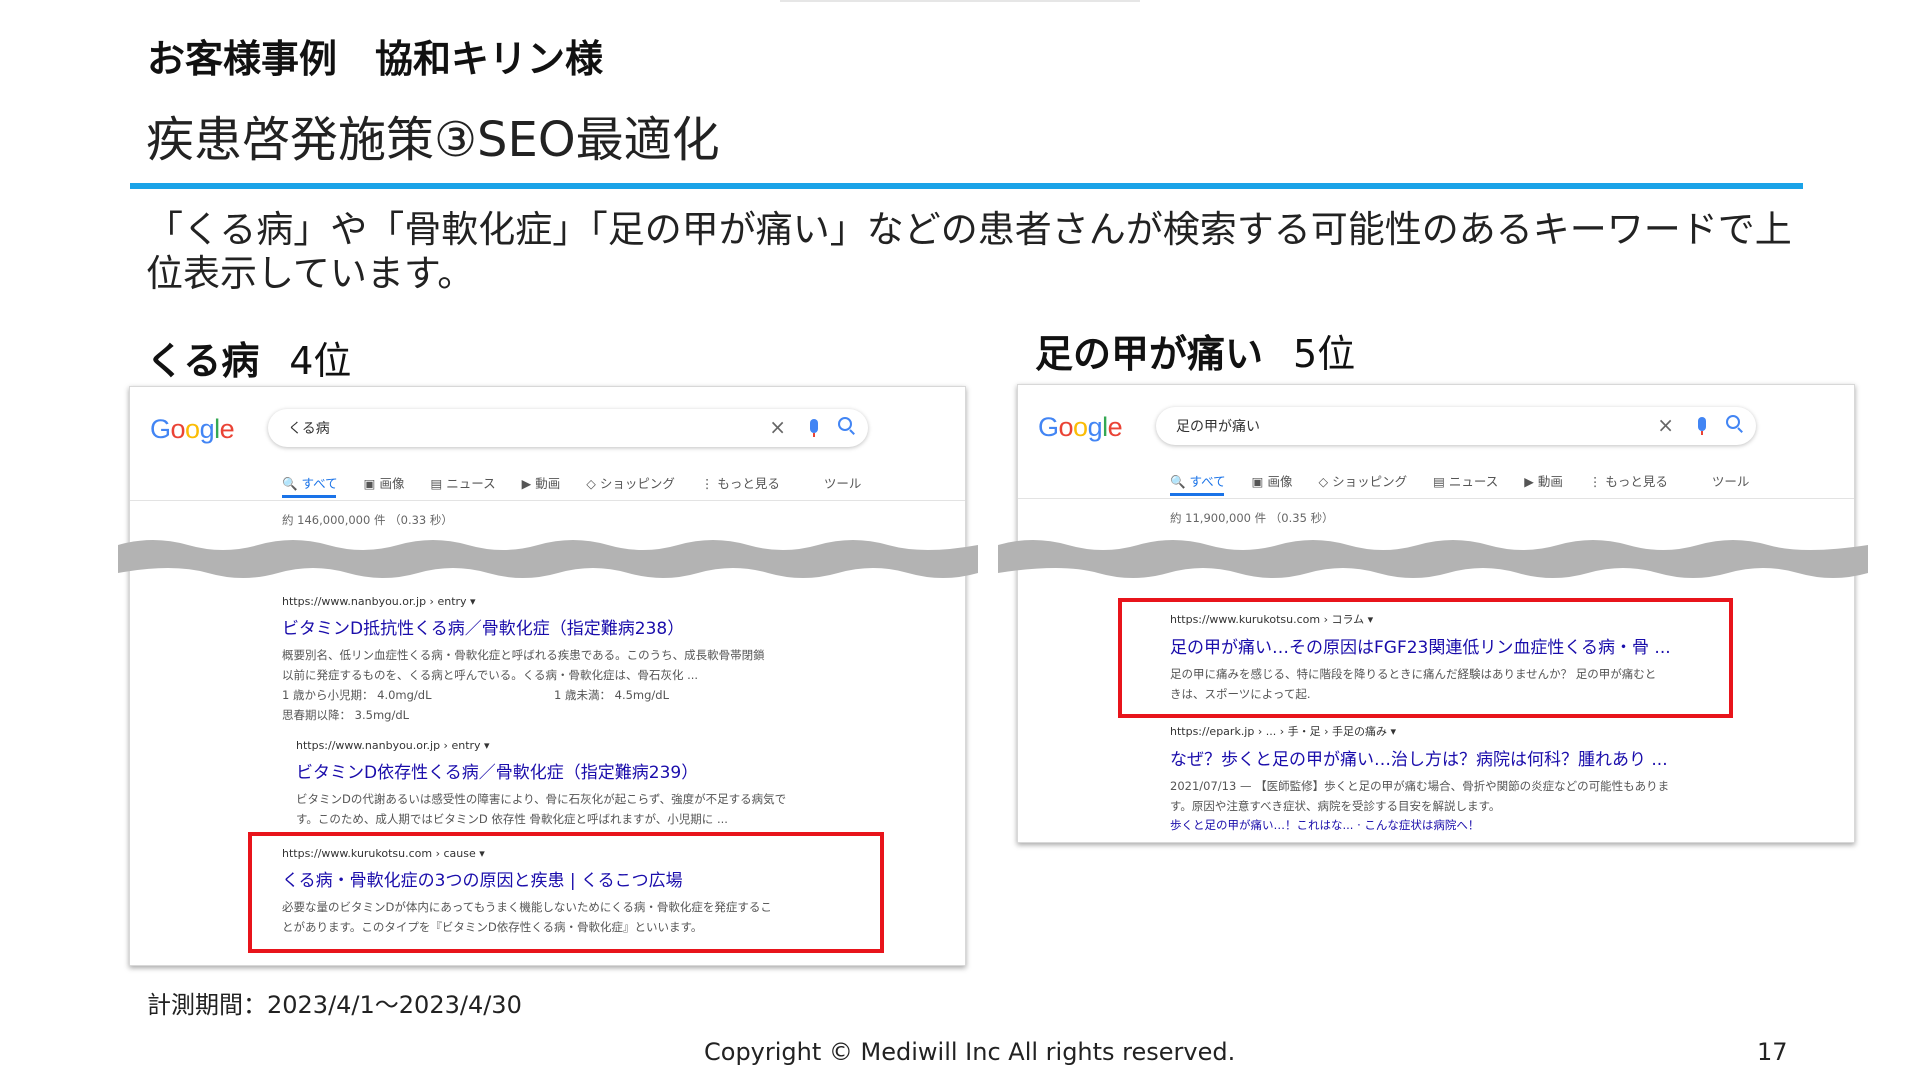 The image size is (1920, 1080). I want to click on right-keyword-heading: 足の甲が痛い 5位, so click(1195, 350).